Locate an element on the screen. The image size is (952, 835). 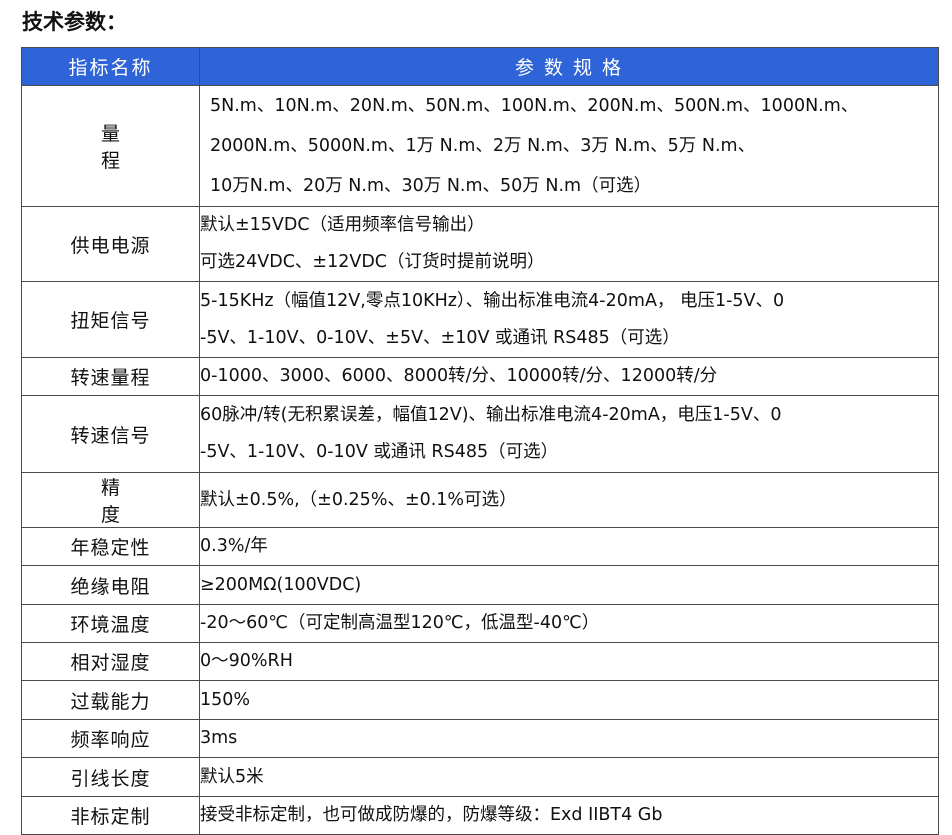
row-name: 转速量程 is located at coordinates (110, 376).